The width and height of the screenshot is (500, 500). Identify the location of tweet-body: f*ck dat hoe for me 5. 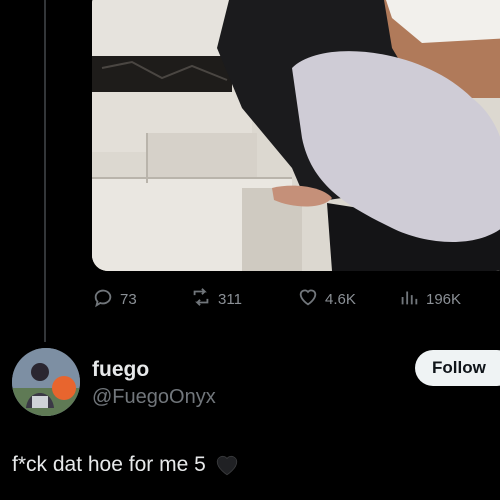
(126, 465).